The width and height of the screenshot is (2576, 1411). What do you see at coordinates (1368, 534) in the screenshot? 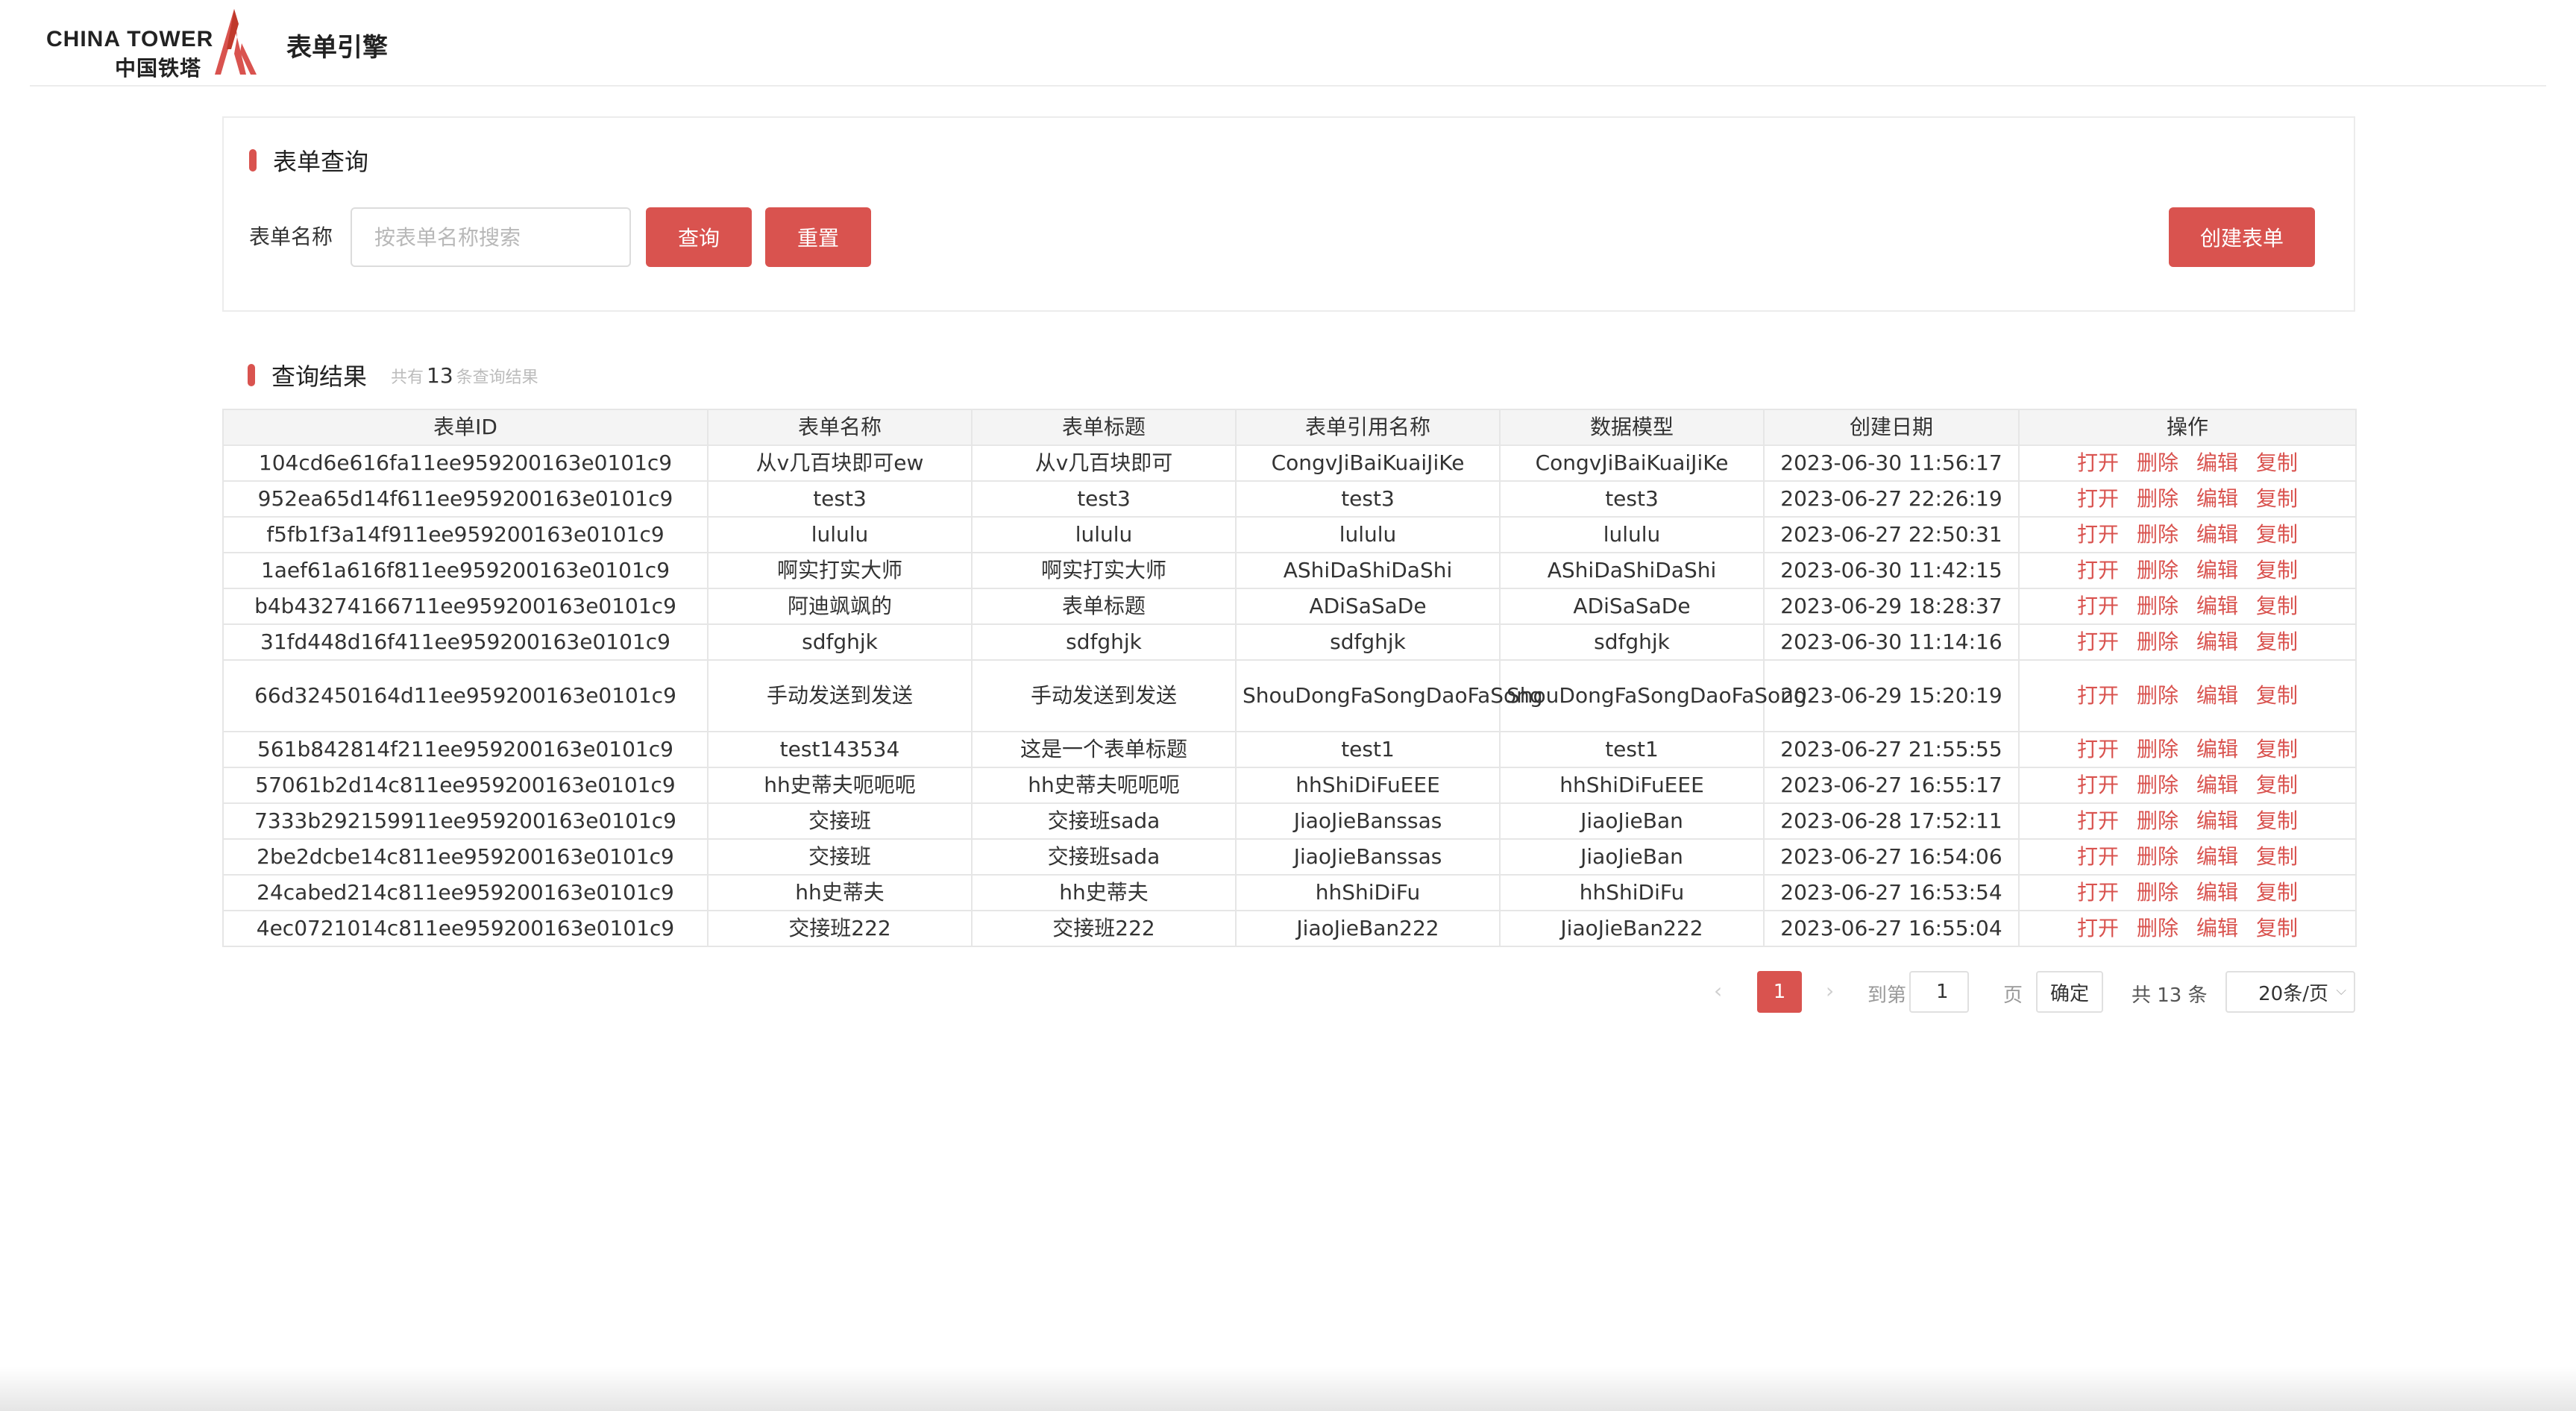
I see `cell-form-ref-name: lululu` at bounding box center [1368, 534].